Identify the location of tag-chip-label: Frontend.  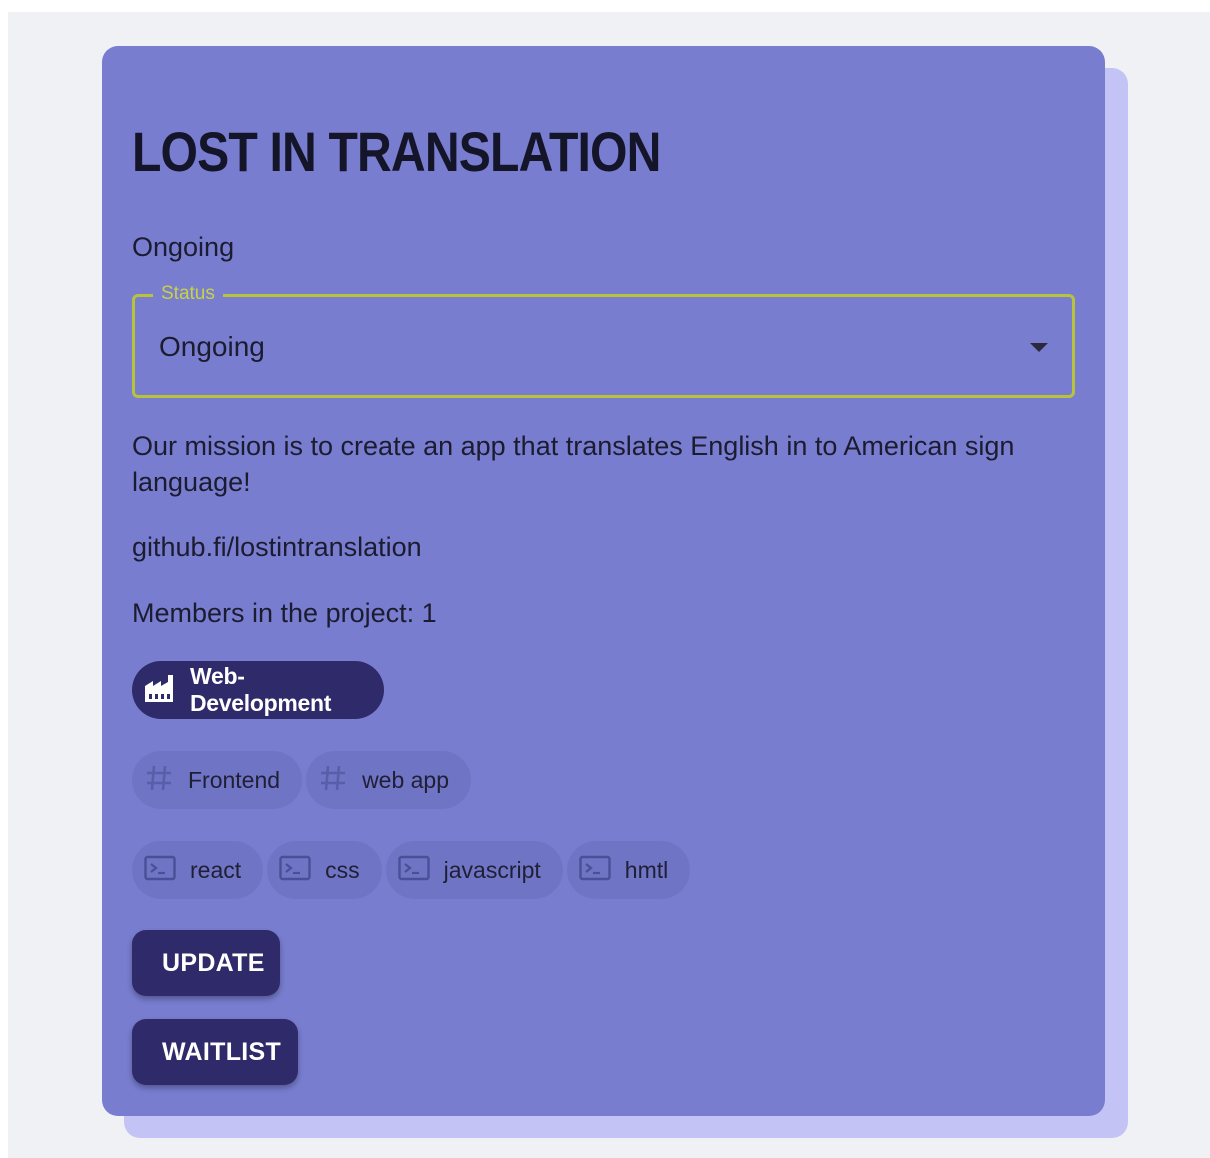
(234, 779).